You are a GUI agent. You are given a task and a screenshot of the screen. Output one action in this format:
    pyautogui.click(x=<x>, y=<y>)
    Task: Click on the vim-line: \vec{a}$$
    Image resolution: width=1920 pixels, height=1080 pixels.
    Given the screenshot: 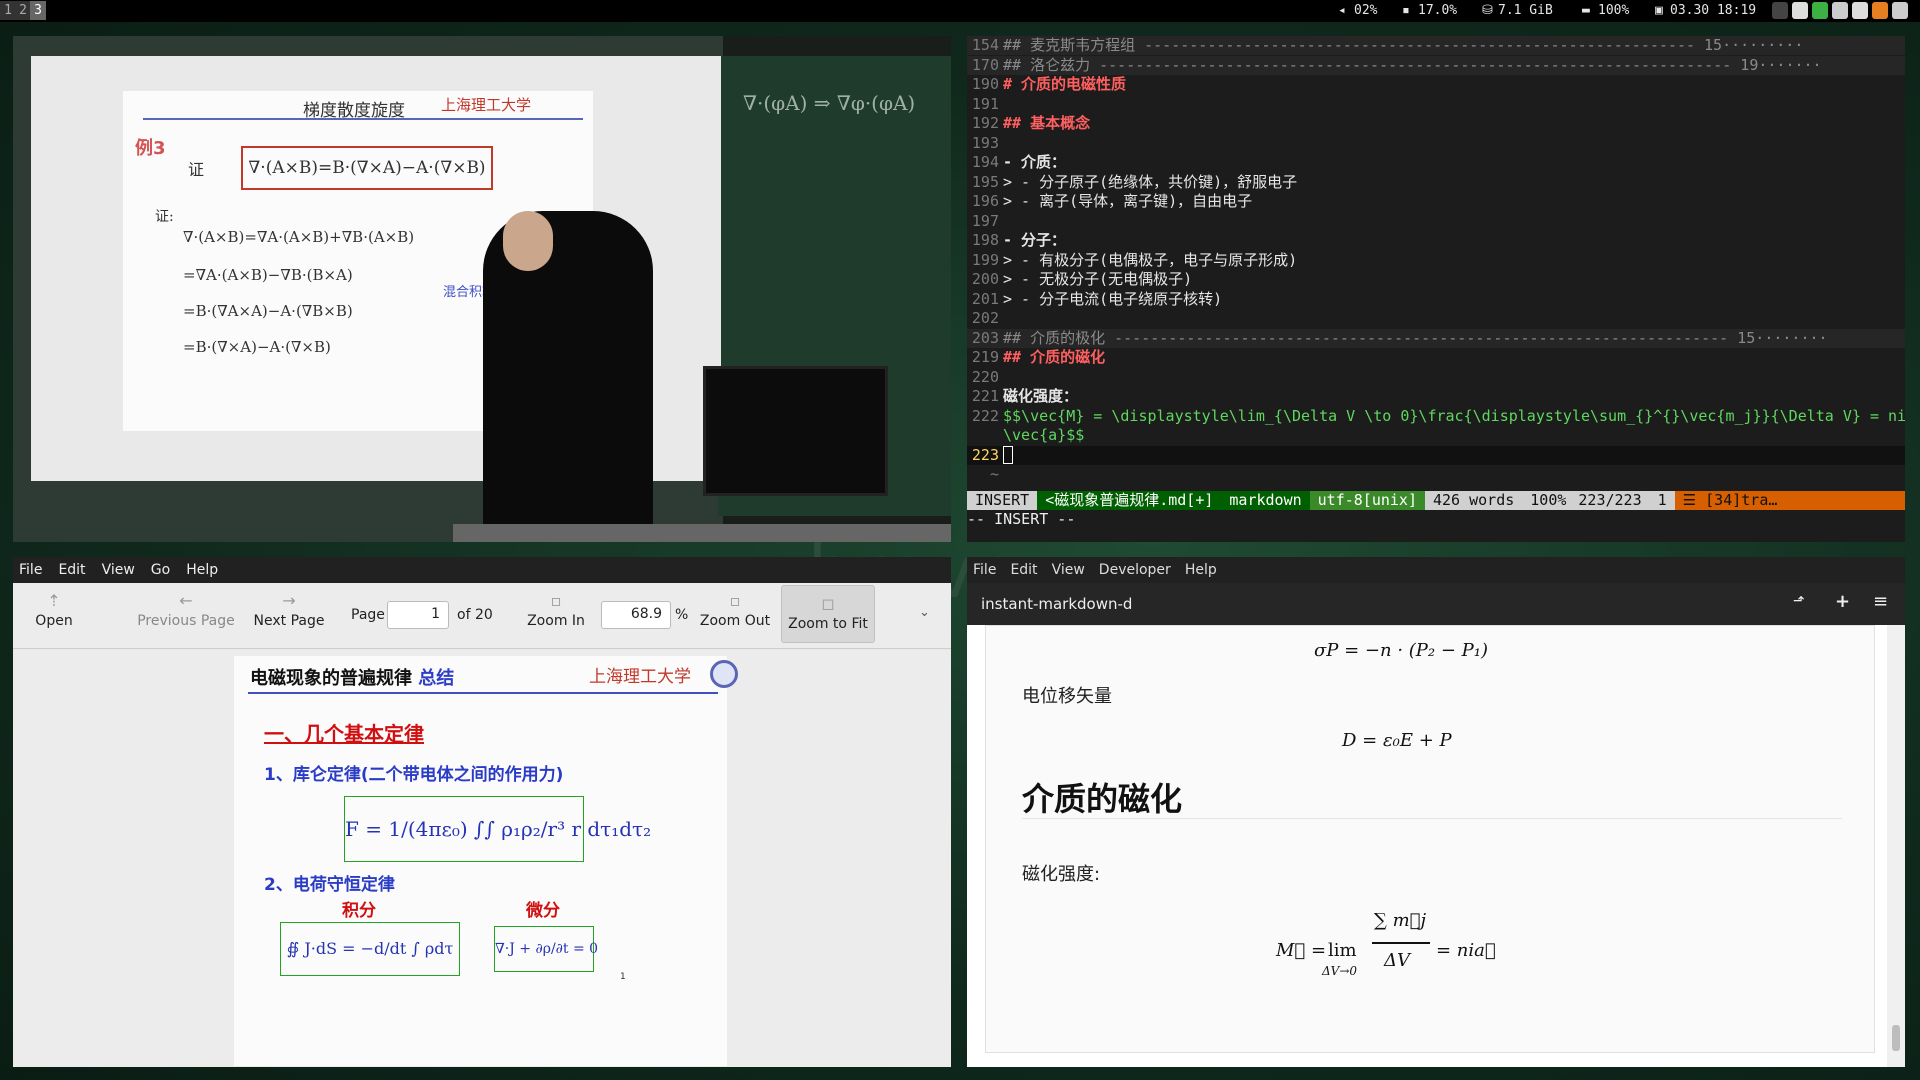 What is the action you would take?
    pyautogui.click(x=1436, y=435)
    